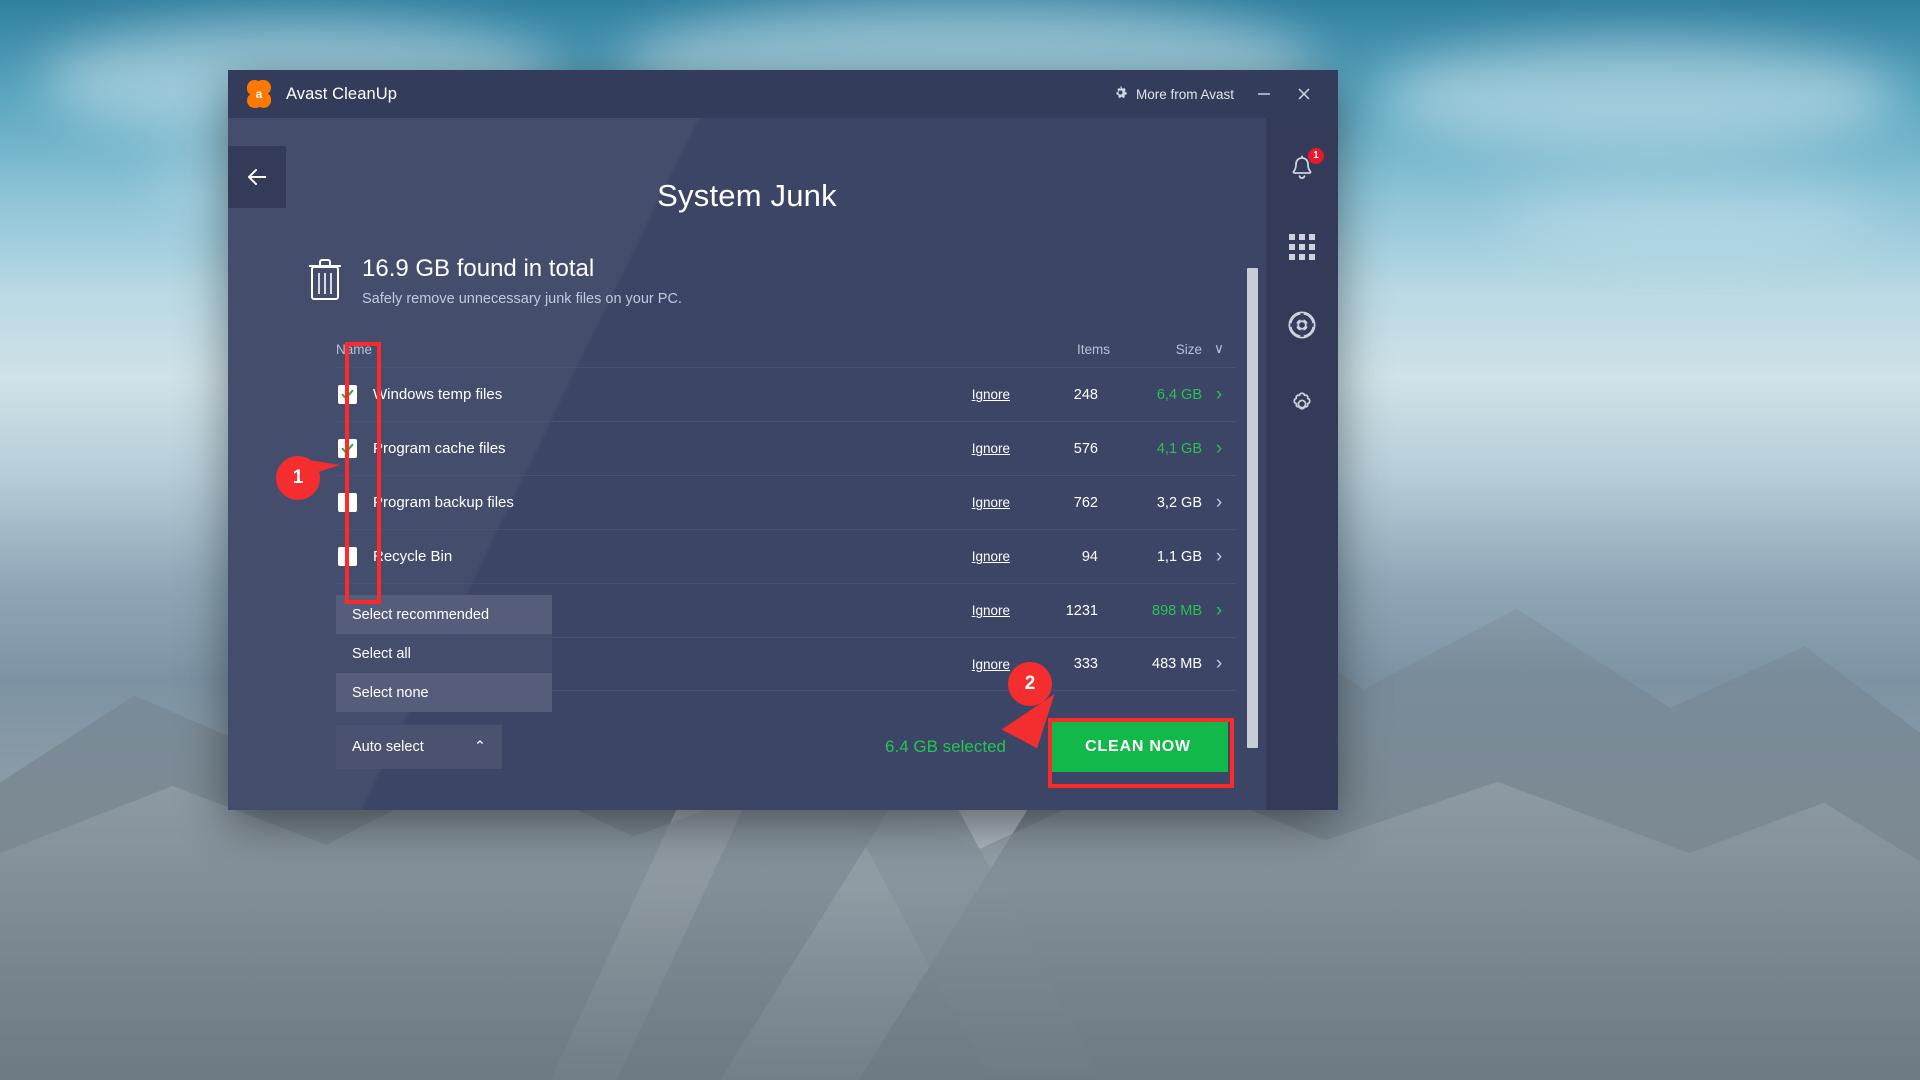 This screenshot has height=1080, width=1920. What do you see at coordinates (945, 746) in the screenshot?
I see `selected-size-text: 6.4 GB selected` at bounding box center [945, 746].